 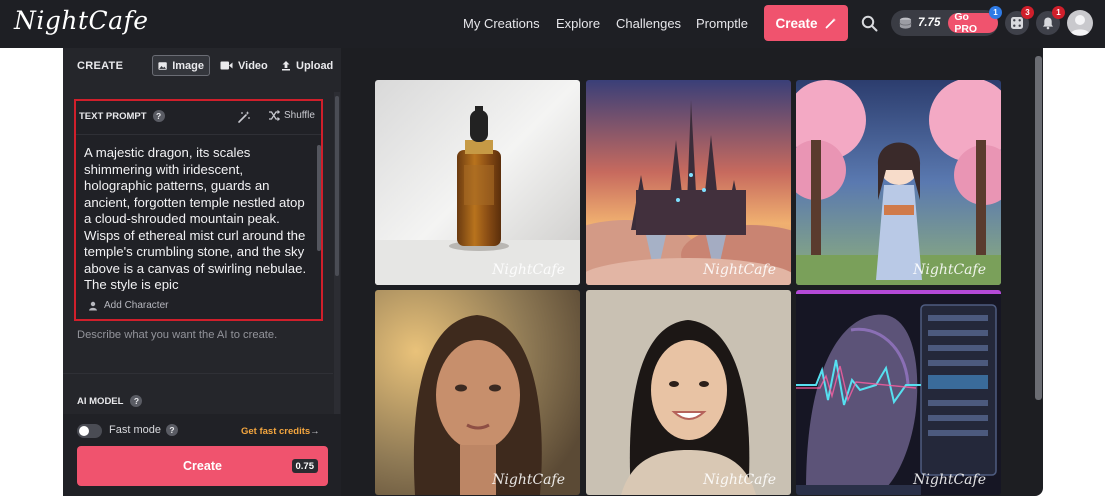 I want to click on nav-my-creations: My Creations, so click(x=501, y=23).